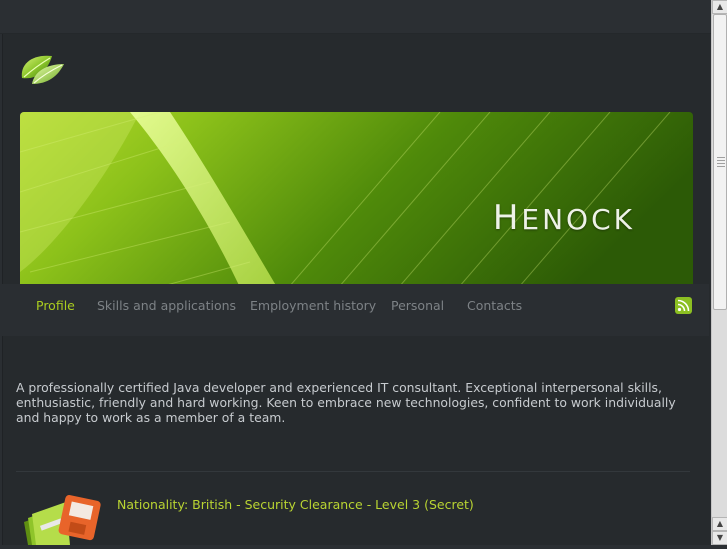 Image resolution: width=727 pixels, height=549 pixels. Describe the element at coordinates (719, 7) in the screenshot. I see `scroll-up-button: ▲` at that location.